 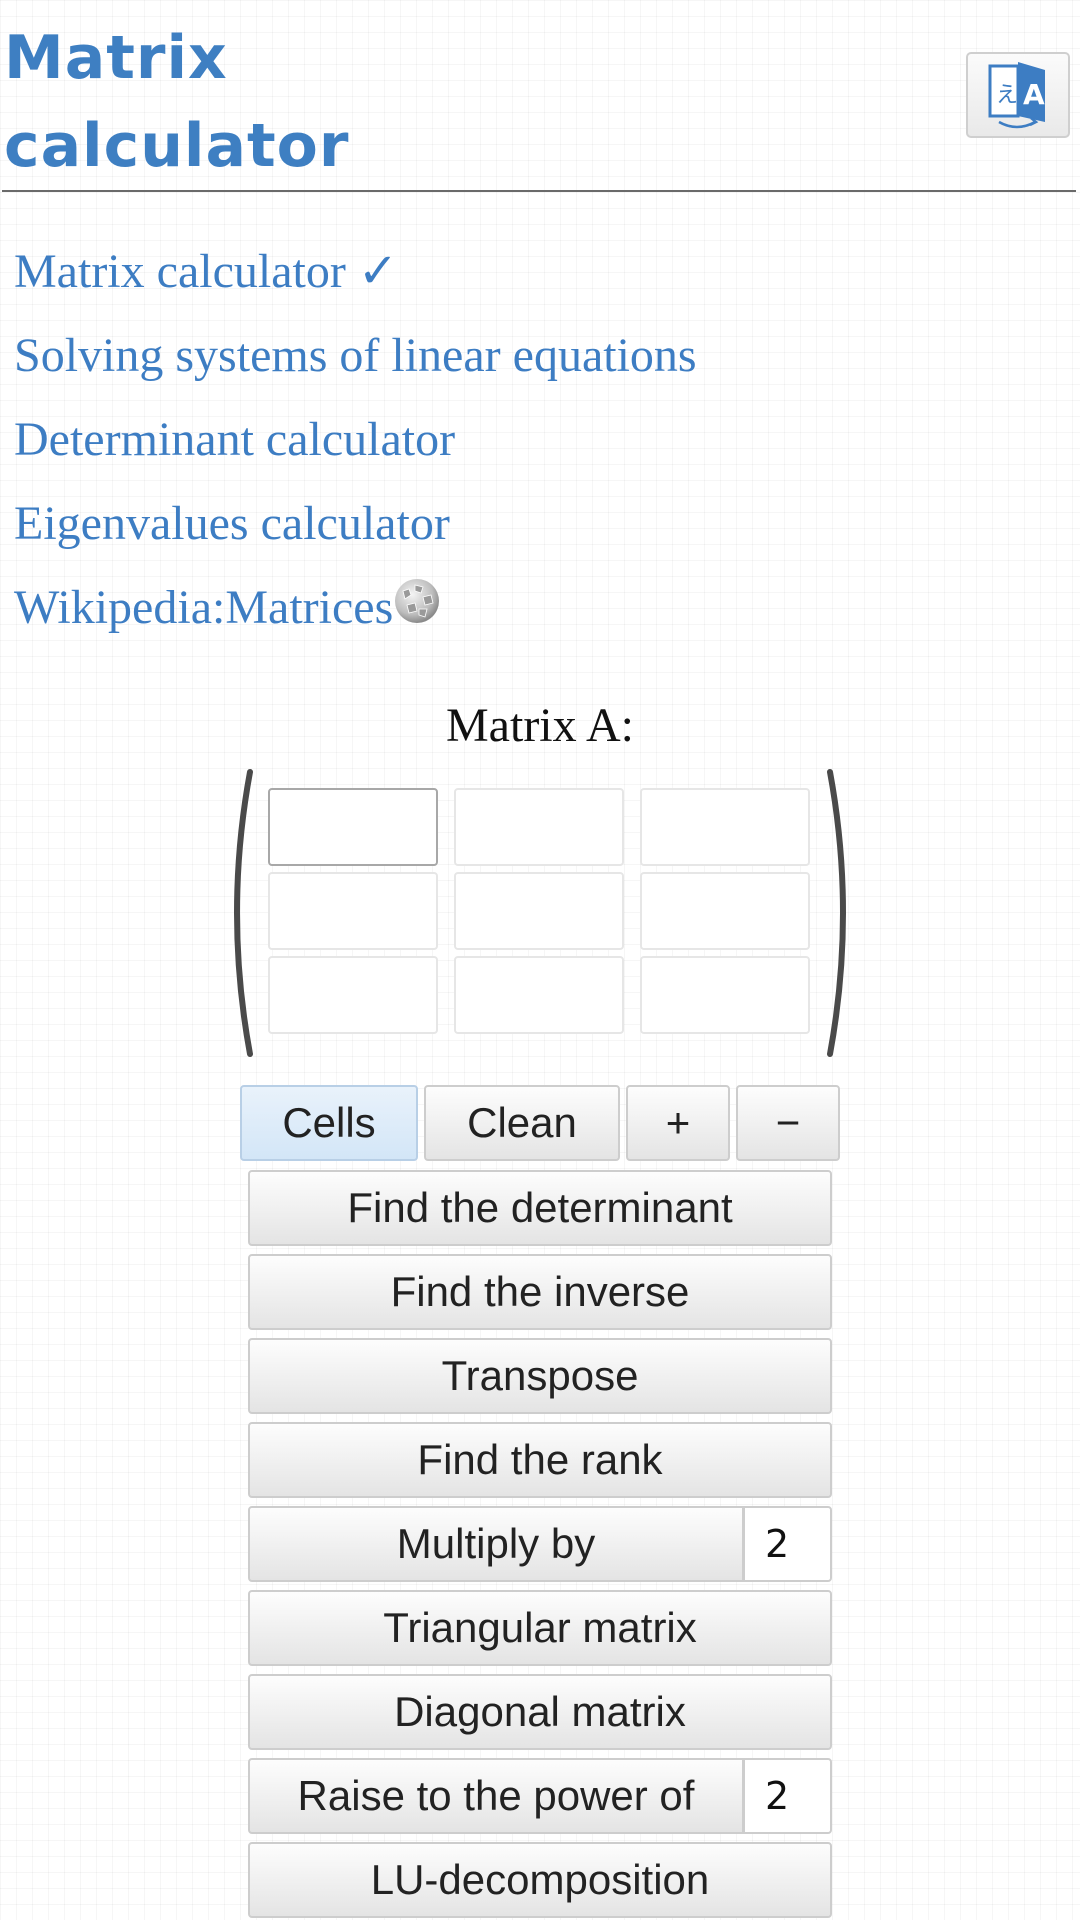 I want to click on right-parenthesis, so click(x=836, y=913).